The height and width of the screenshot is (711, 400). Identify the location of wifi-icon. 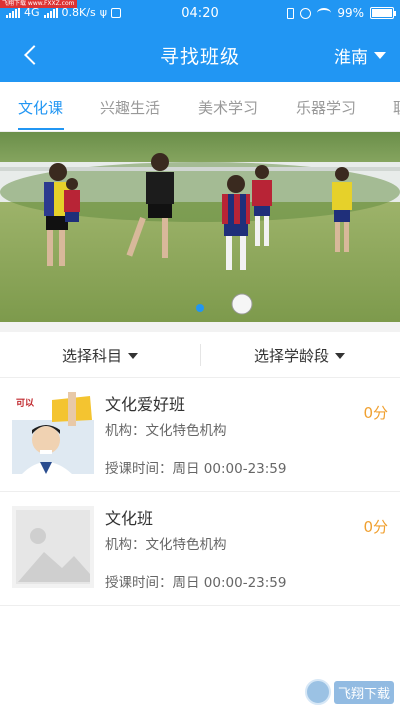
(324, 13).